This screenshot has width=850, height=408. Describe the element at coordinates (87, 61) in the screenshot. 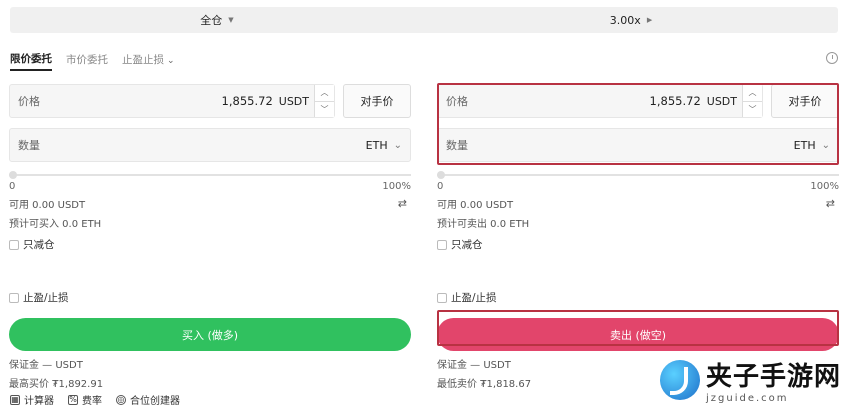

I see `tab-market: 市价委托` at that location.